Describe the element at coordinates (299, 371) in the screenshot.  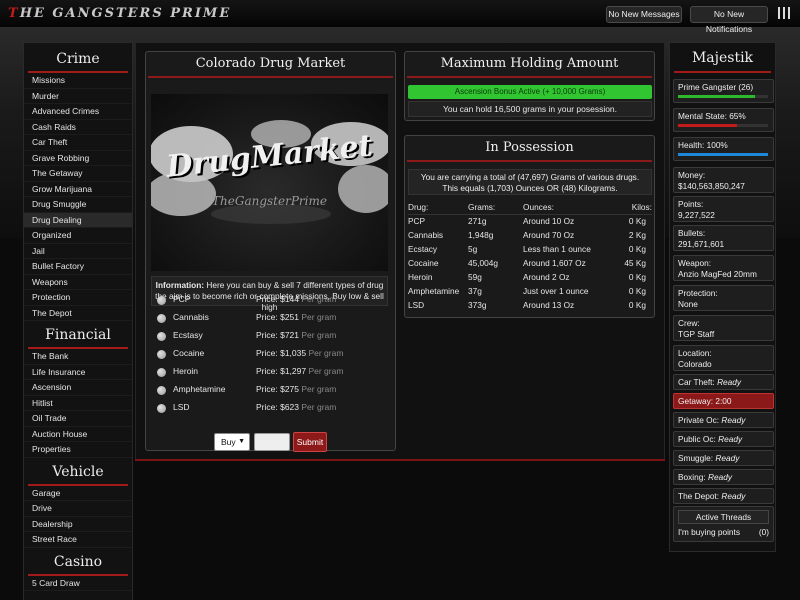
I see `drug-price: Price: $1,297 Per gram` at that location.